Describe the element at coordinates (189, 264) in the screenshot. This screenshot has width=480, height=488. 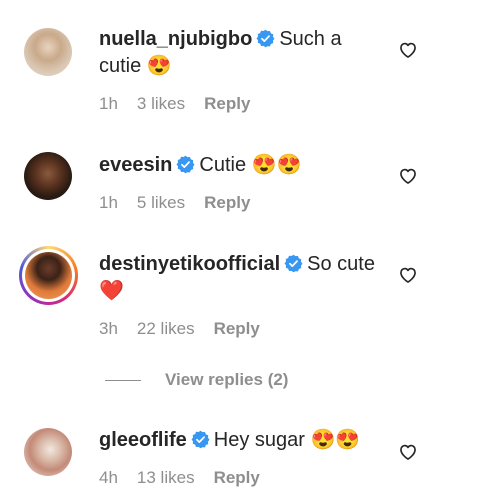
I see `username: destinyetikoofficial` at that location.